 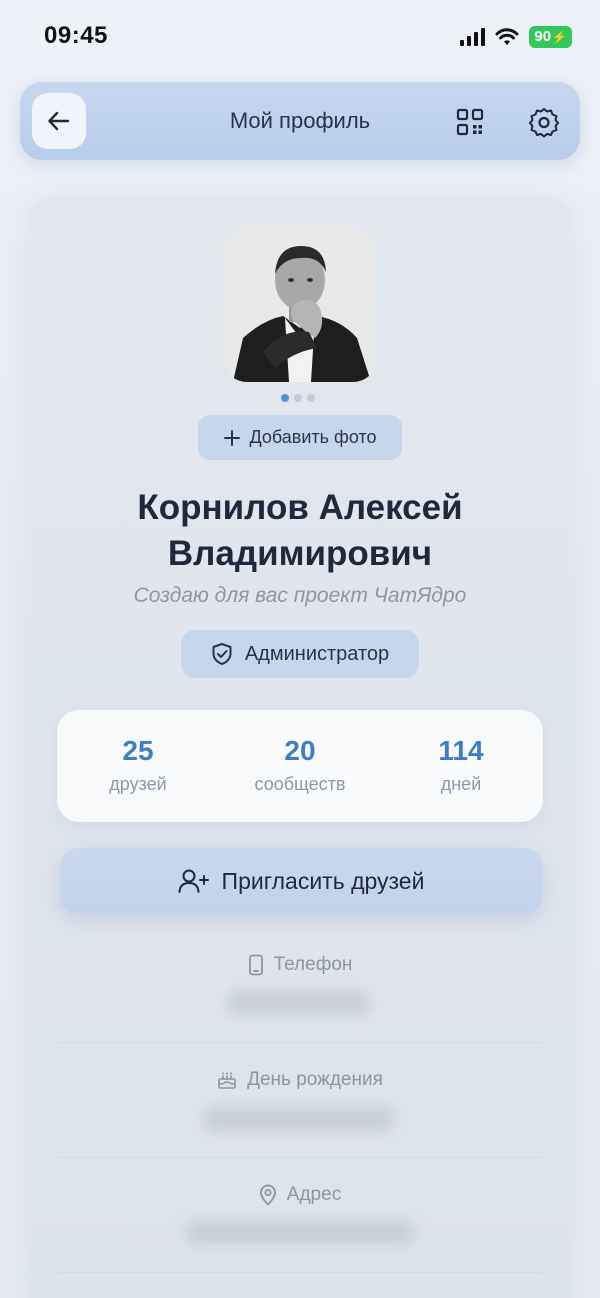 I want to click on gear-icon, so click(x=544, y=123).